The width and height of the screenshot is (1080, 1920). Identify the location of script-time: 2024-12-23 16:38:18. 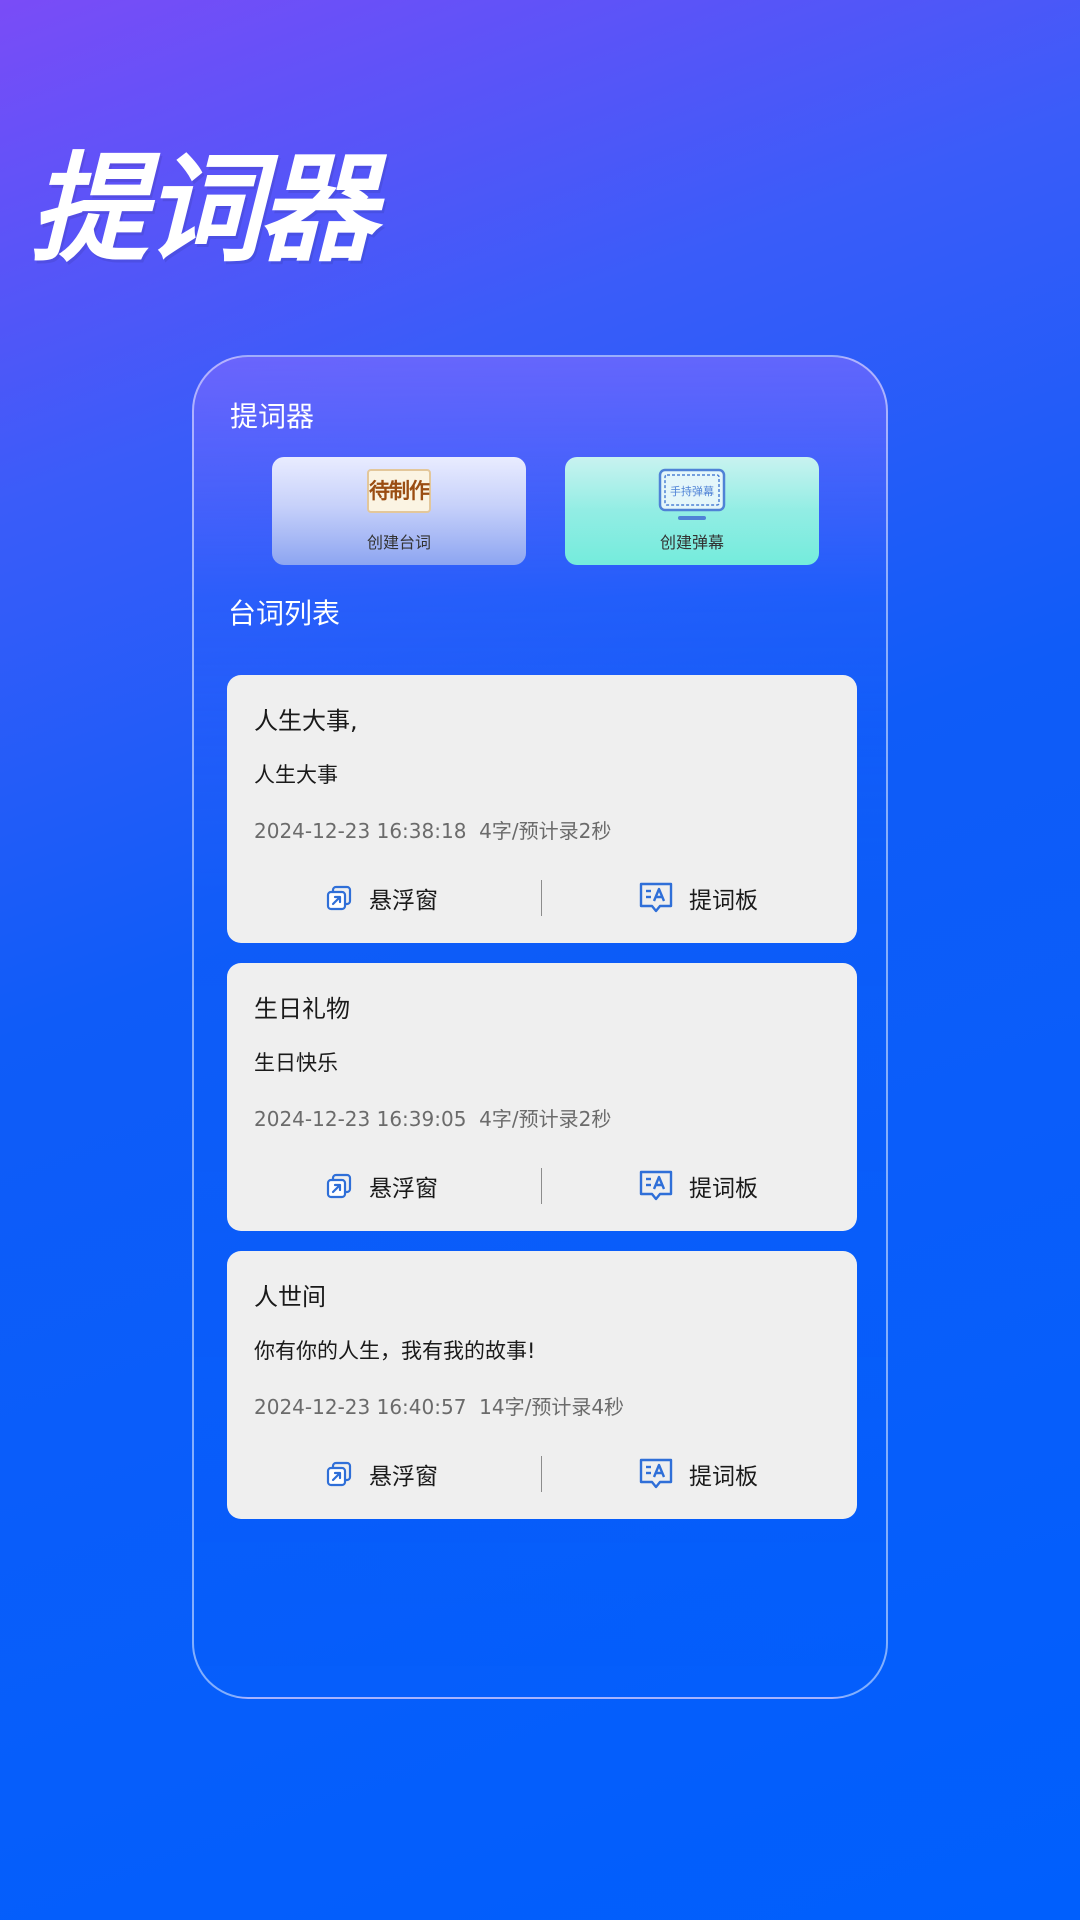
(360, 831).